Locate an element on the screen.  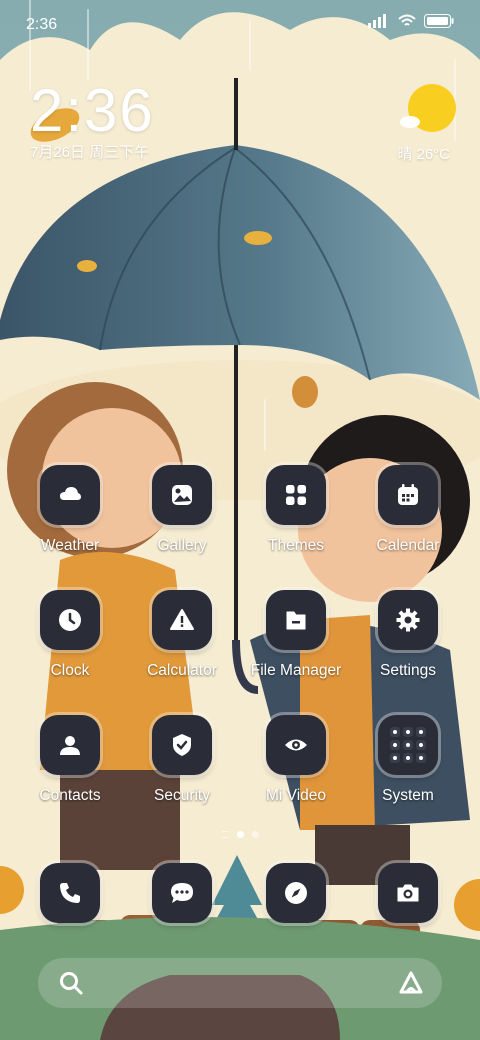
signal-icon is located at coordinates (377, 21).